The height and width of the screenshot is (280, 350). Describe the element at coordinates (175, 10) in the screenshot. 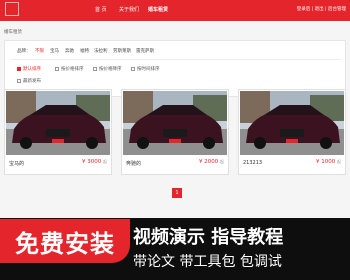

I see `top-nav-bar: 首 页 关于我们 婚车租赁 登录后 | 退出 | 后台管理` at that location.